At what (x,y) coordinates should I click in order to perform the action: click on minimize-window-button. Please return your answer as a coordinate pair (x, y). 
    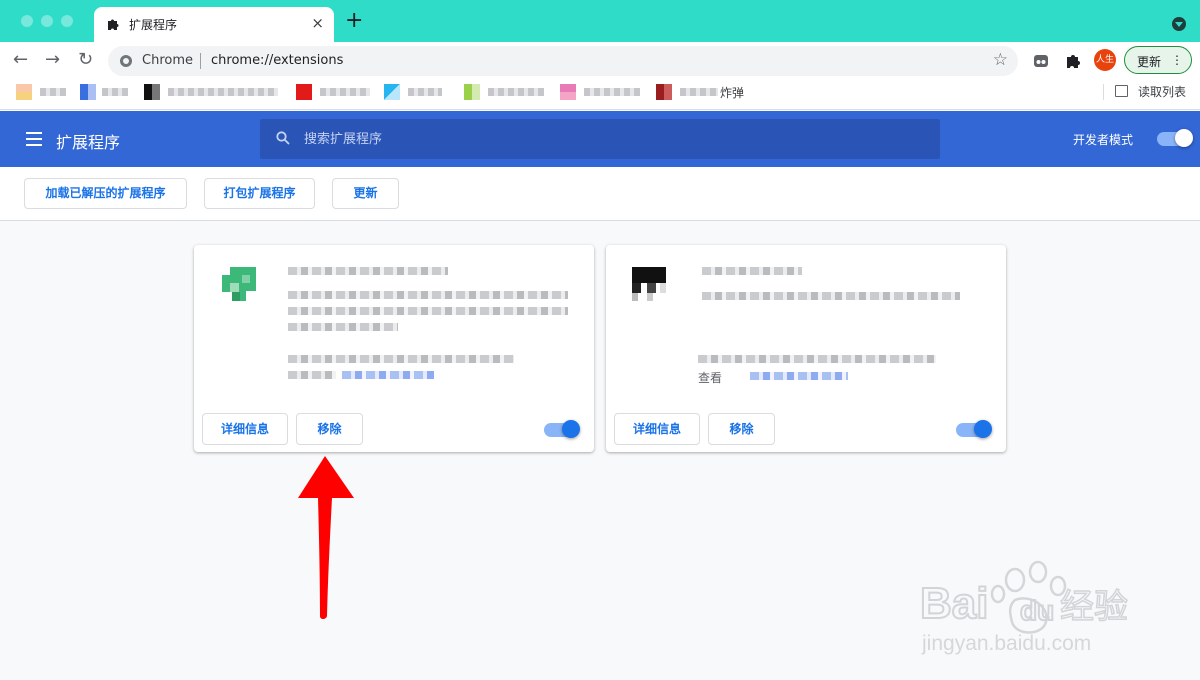
    Looking at the image, I should click on (47, 21).